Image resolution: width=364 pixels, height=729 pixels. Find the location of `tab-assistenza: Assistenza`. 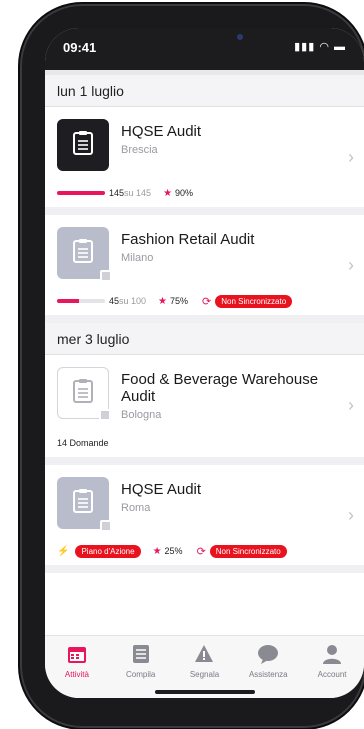

tab-assistenza: Assistenza is located at coordinates (268, 667).